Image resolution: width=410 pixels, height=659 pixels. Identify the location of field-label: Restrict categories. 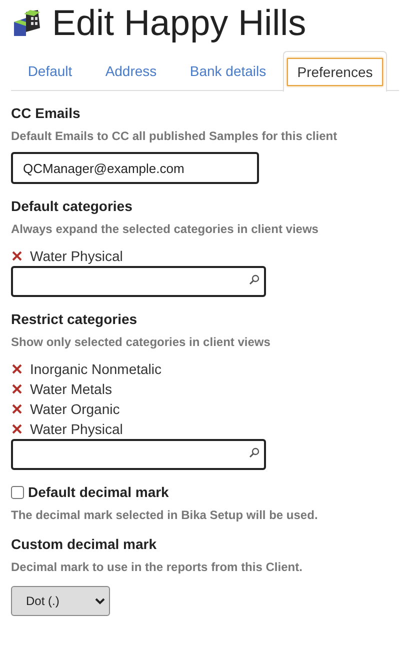
(74, 319).